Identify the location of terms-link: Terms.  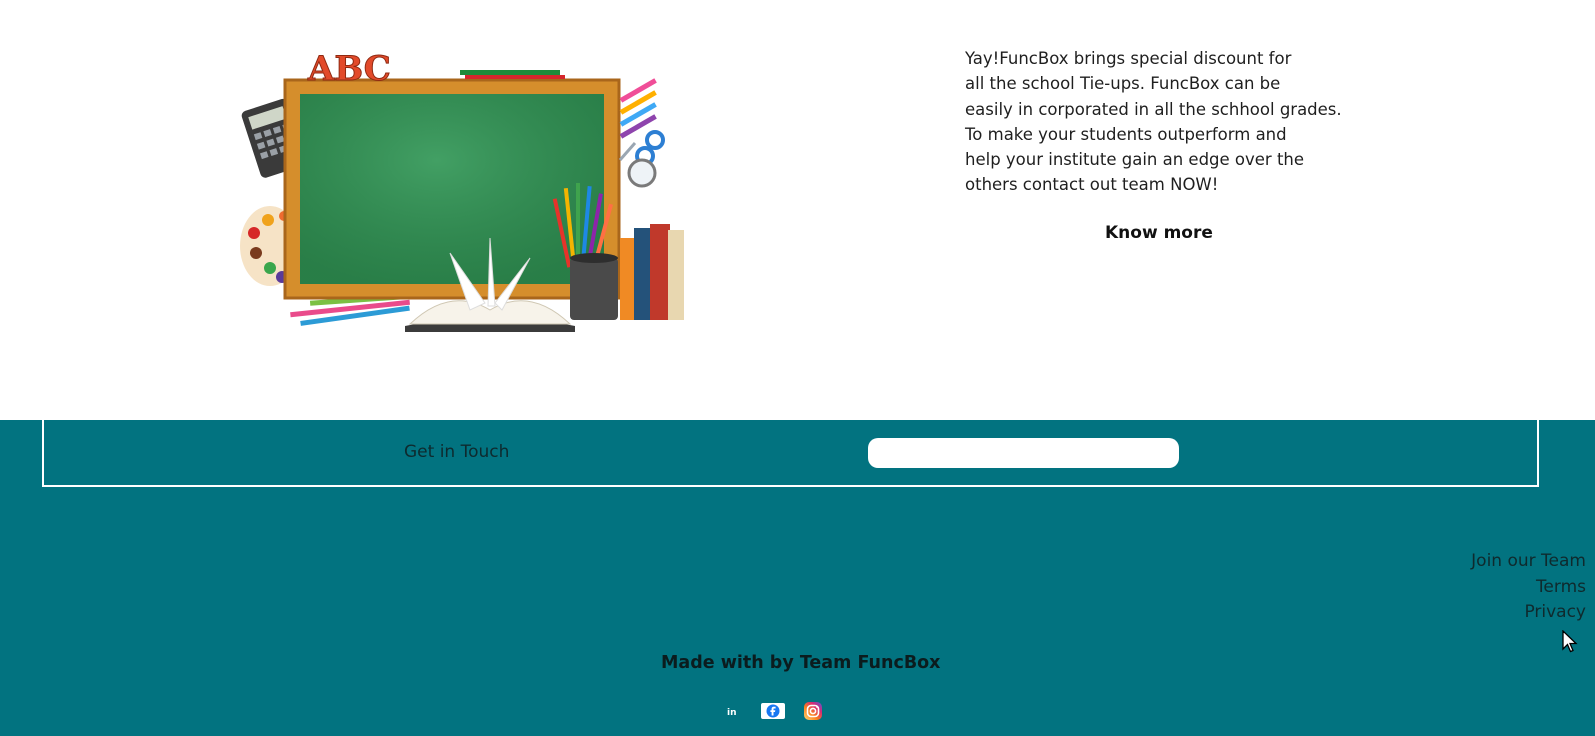
(1528, 588).